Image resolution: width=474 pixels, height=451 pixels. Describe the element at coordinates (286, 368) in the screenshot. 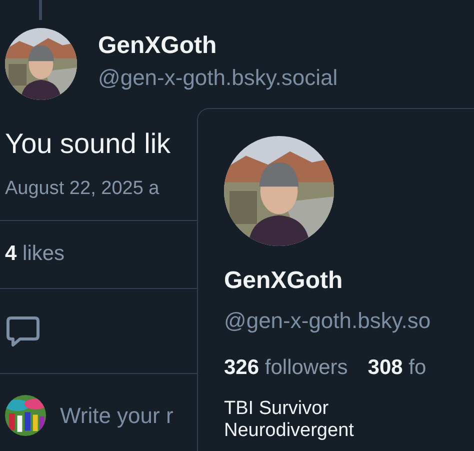

I see `profile-stat: 326 followers` at that location.